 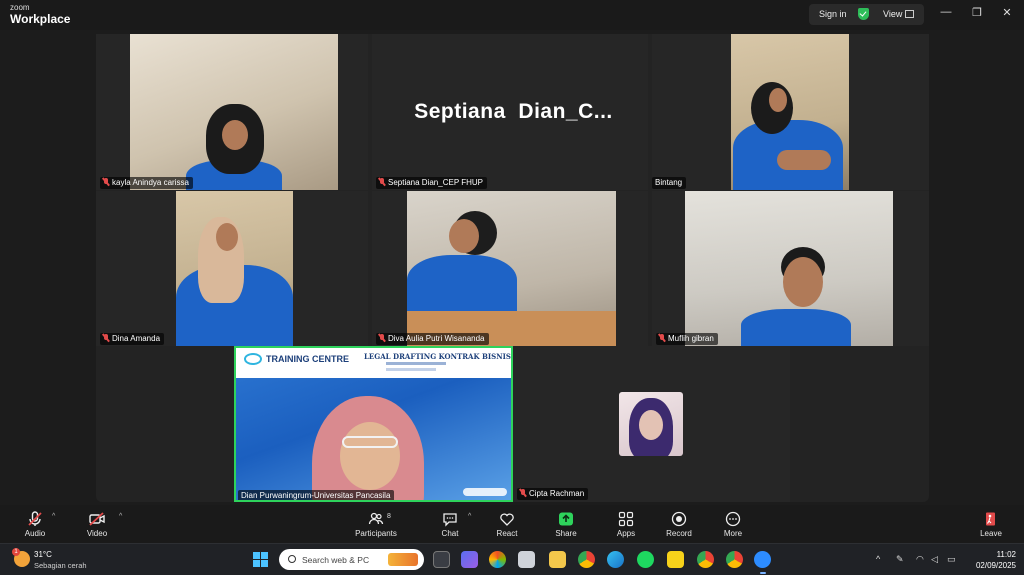 I want to click on taskbar-clock: 11:02 02/09/2025, so click(x=991, y=560).